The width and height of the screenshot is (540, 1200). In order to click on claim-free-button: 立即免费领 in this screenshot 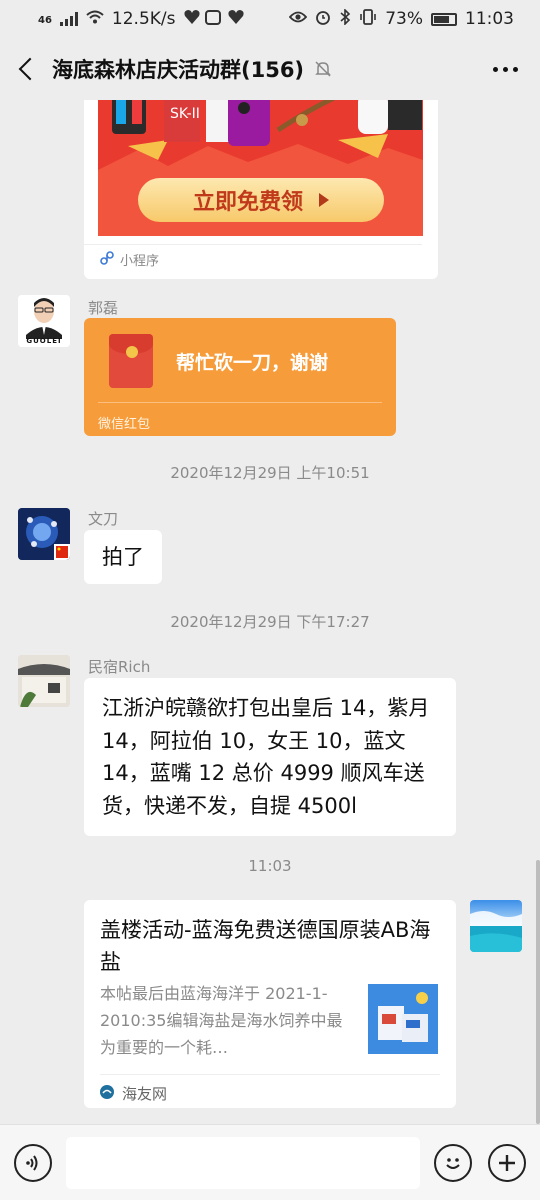, I will do `click(261, 200)`.